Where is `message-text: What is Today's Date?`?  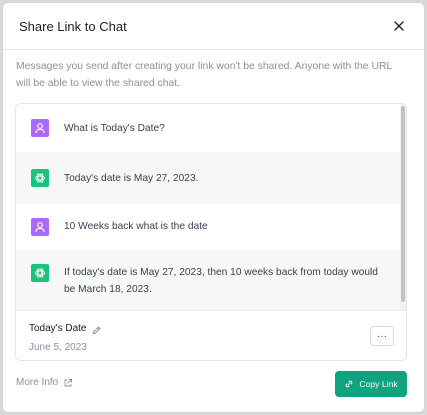 message-text: What is Today's Date? is located at coordinates (114, 128).